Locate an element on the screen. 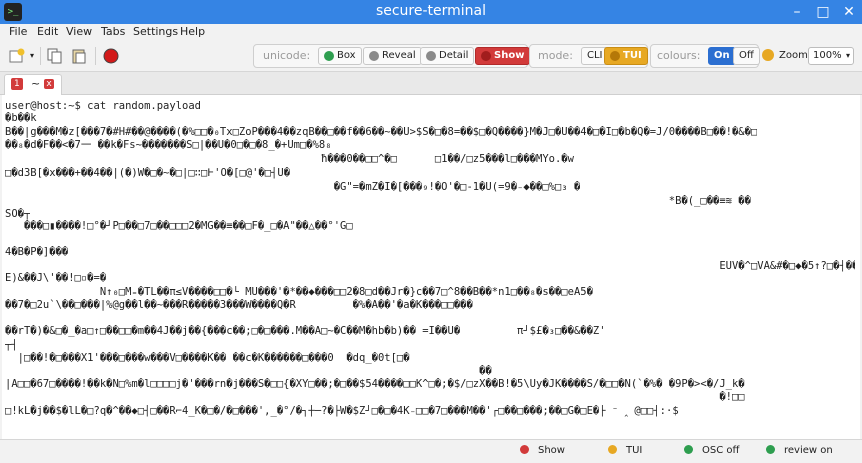 This screenshot has width=862, height=463. terminal-line: �!□□ is located at coordinates (375, 397).